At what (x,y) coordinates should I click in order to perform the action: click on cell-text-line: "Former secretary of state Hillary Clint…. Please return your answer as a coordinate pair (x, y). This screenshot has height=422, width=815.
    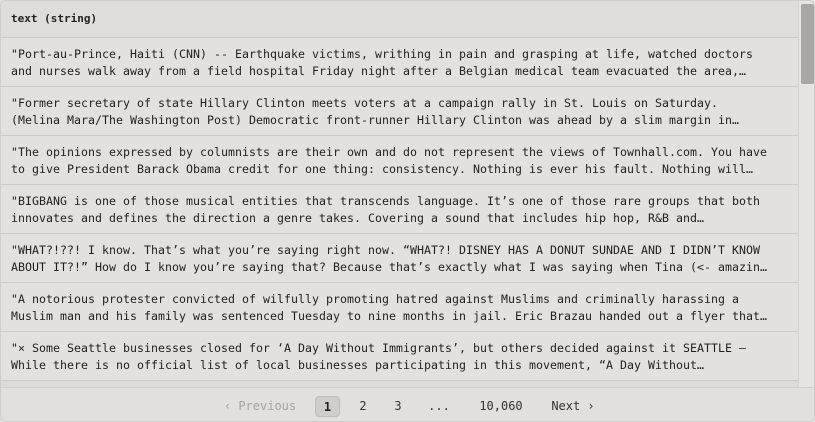
    Looking at the image, I should click on (365, 103).